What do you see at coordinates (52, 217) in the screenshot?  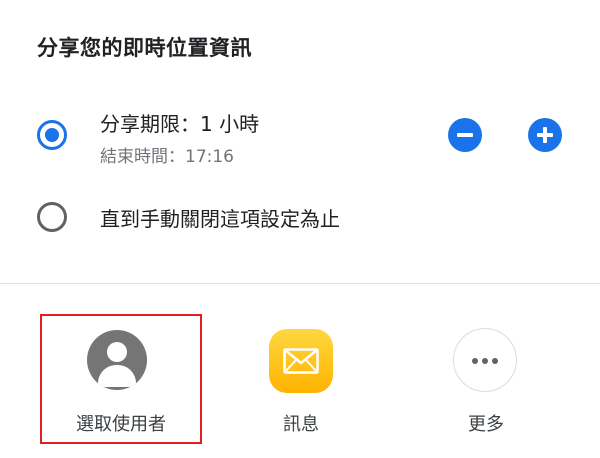 I see `radio-until-off-option` at bounding box center [52, 217].